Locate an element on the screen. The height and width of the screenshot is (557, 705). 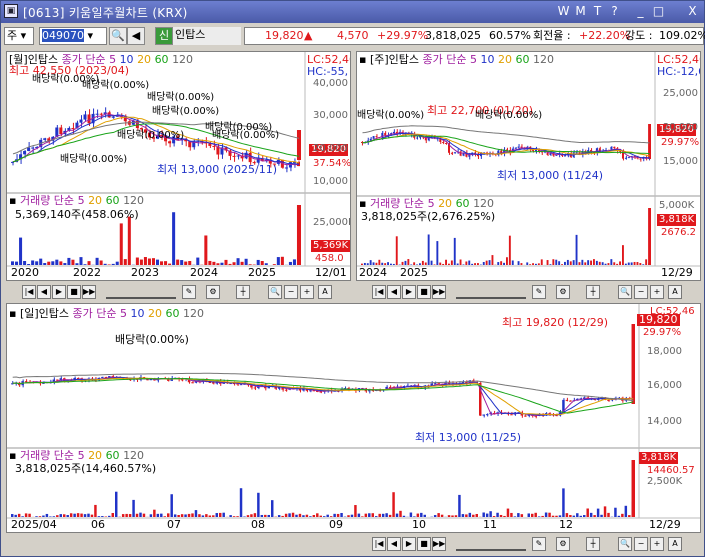
daily-xtick: 2025/04 is located at coordinates (34, 524).